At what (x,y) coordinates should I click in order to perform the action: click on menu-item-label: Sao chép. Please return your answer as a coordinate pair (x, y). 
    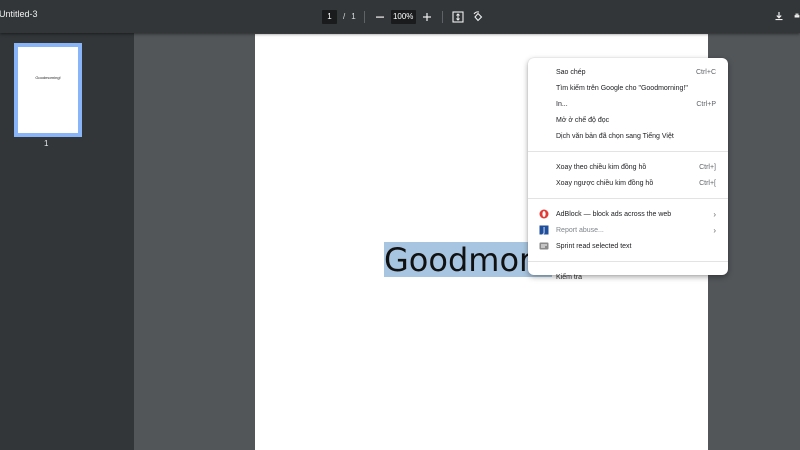
    Looking at the image, I should click on (571, 72).